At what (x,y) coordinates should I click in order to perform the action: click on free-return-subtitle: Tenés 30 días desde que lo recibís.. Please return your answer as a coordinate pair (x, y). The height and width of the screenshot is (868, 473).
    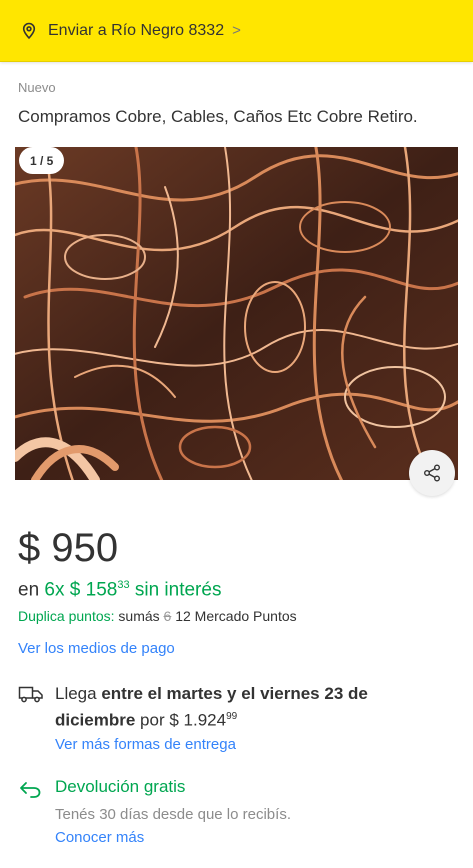
    Looking at the image, I should click on (173, 814).